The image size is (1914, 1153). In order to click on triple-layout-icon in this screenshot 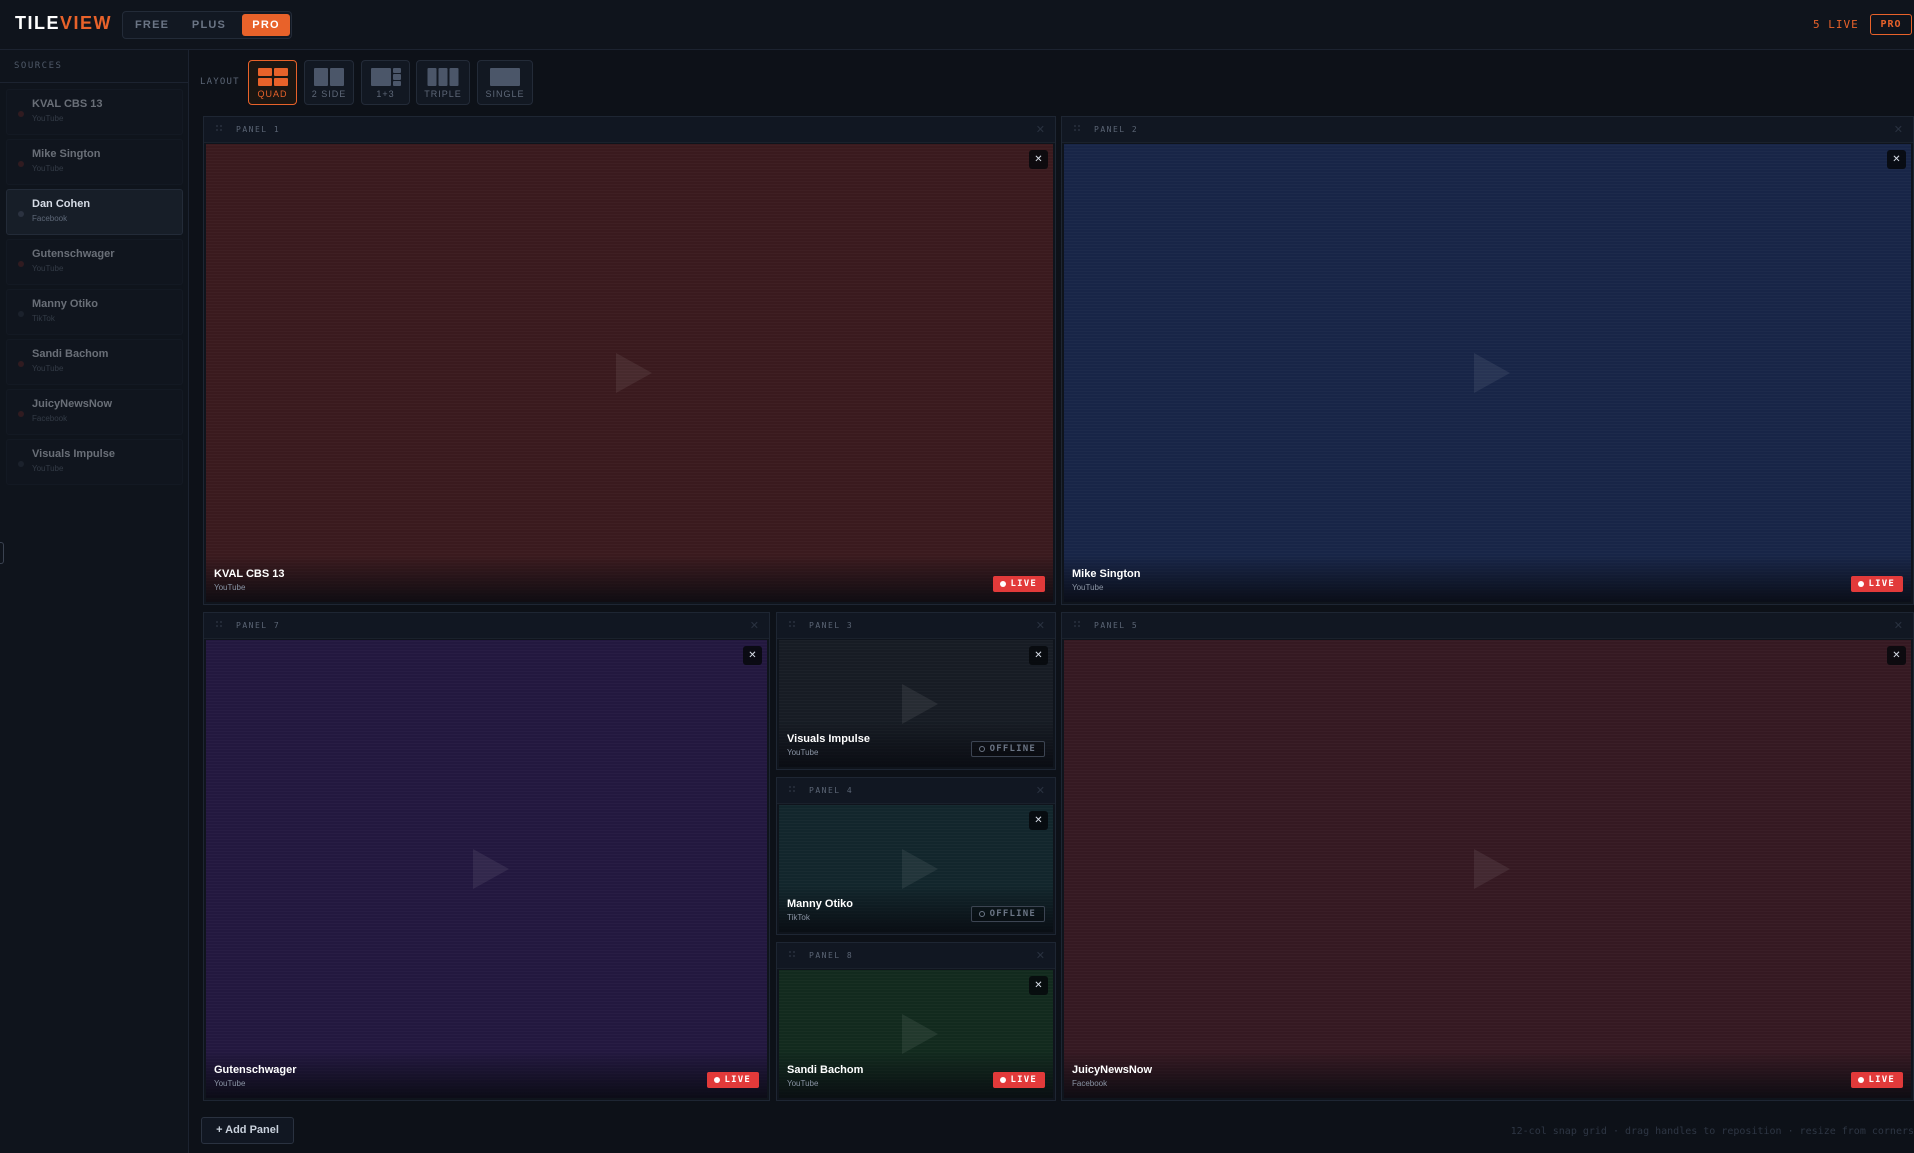, I will do `click(443, 77)`.